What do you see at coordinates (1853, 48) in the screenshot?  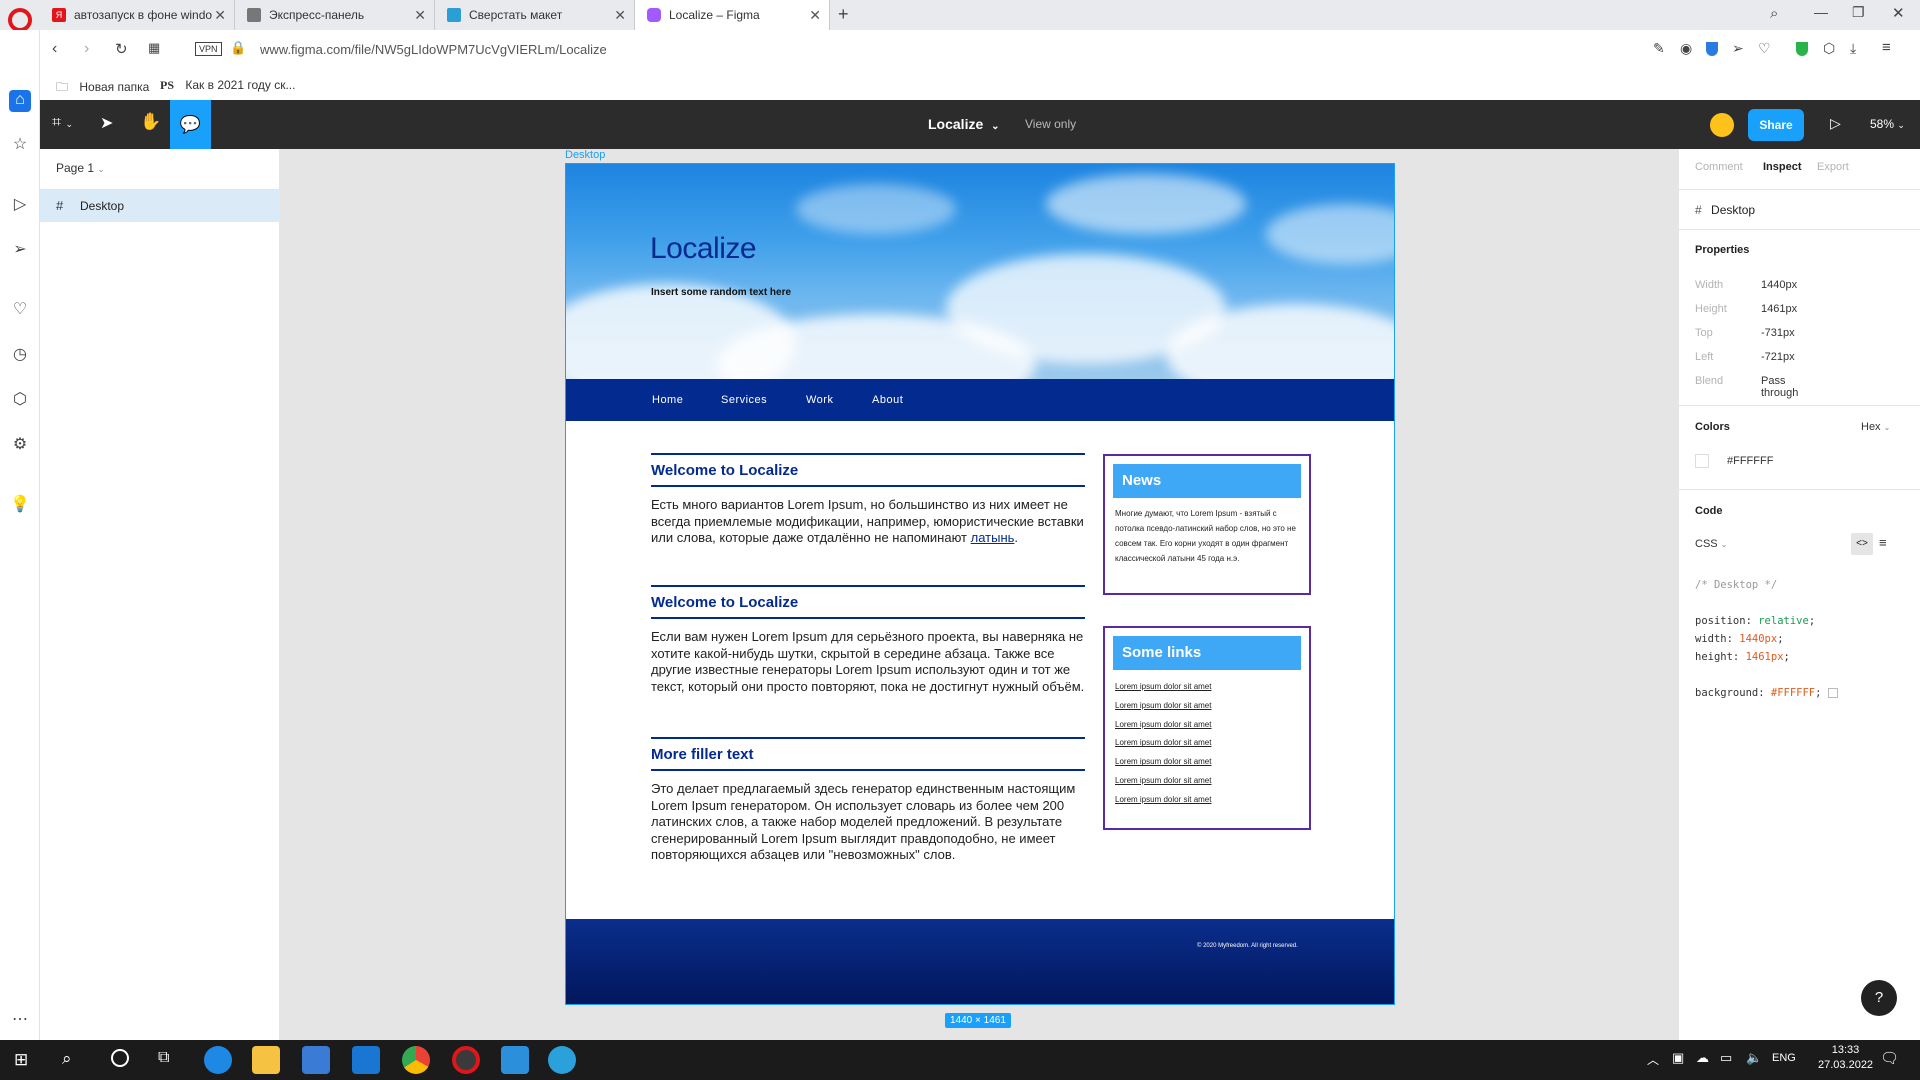 I see `download-icon: ⤓` at bounding box center [1853, 48].